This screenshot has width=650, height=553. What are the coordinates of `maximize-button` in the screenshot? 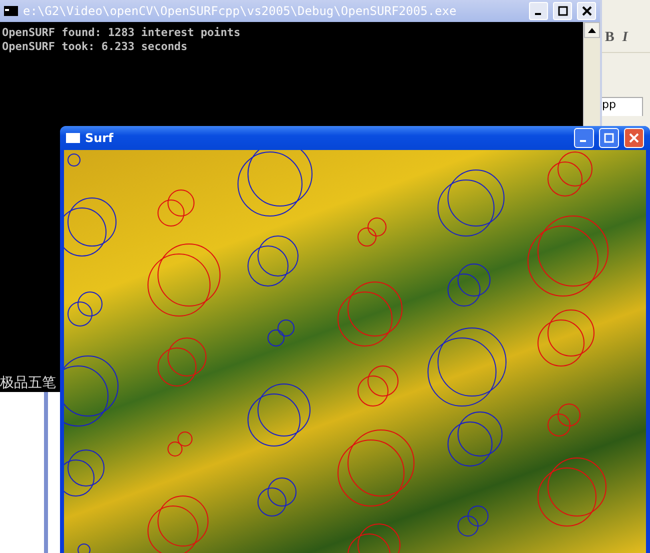 It's located at (562, 11).